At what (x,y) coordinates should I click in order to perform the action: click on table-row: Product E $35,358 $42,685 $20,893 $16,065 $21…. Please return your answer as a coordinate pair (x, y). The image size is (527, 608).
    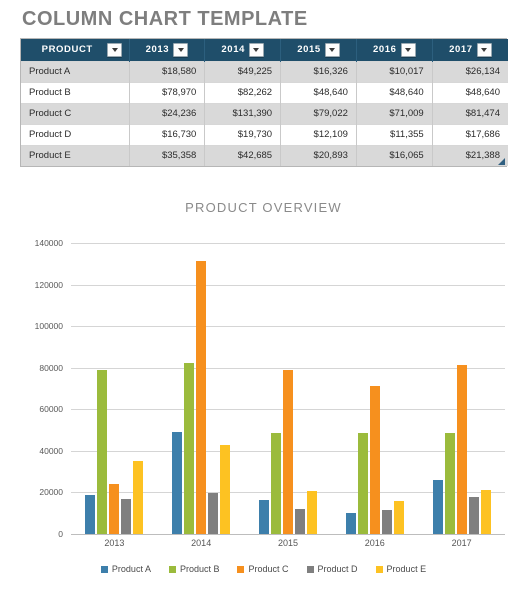
    Looking at the image, I should click on (264, 155).